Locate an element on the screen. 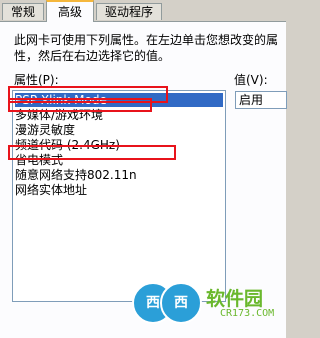 The width and height of the screenshot is (320, 338). value-label: 值(V): is located at coordinates (251, 80).